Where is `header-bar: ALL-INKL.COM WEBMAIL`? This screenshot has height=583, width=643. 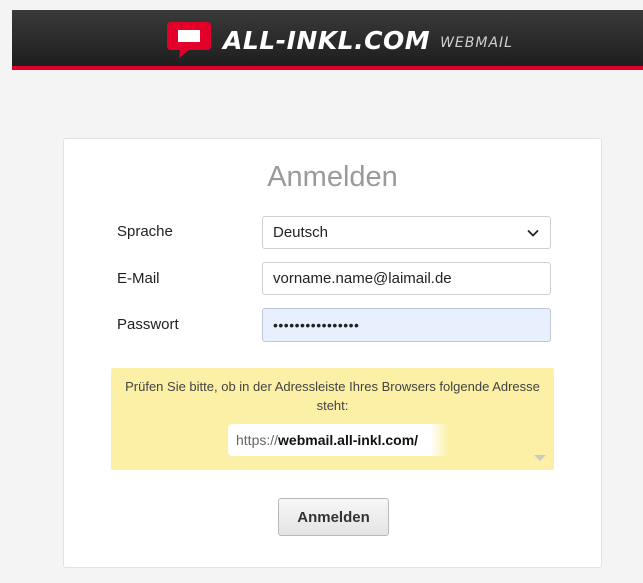 header-bar: ALL-INKL.COM WEBMAIL is located at coordinates (327, 40).